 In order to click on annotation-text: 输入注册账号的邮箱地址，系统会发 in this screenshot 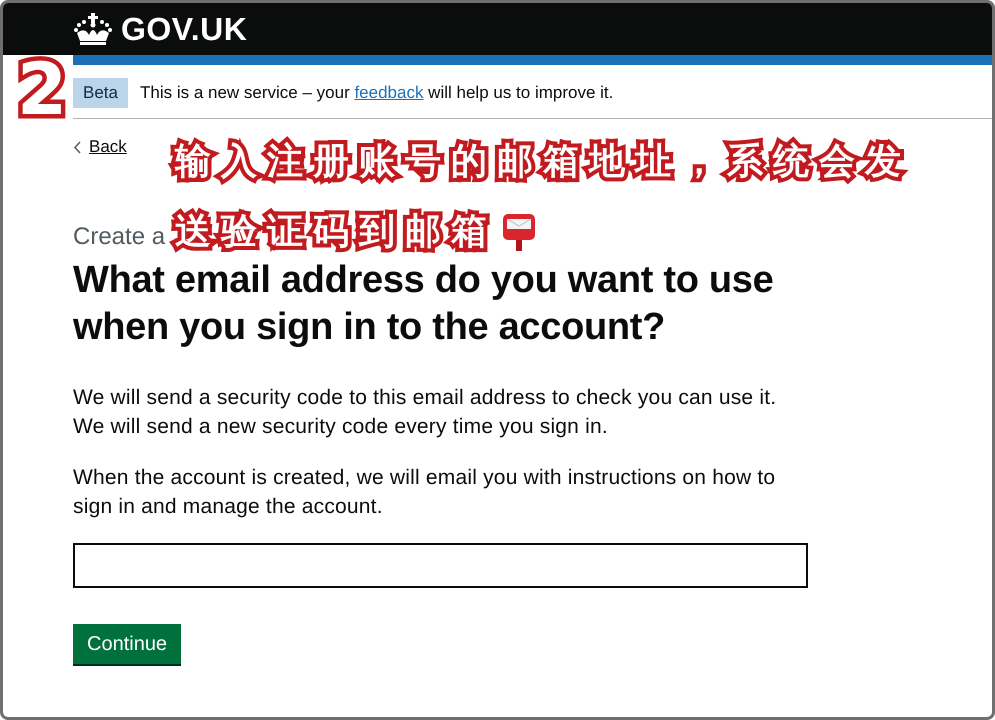, I will do `click(543, 162)`.